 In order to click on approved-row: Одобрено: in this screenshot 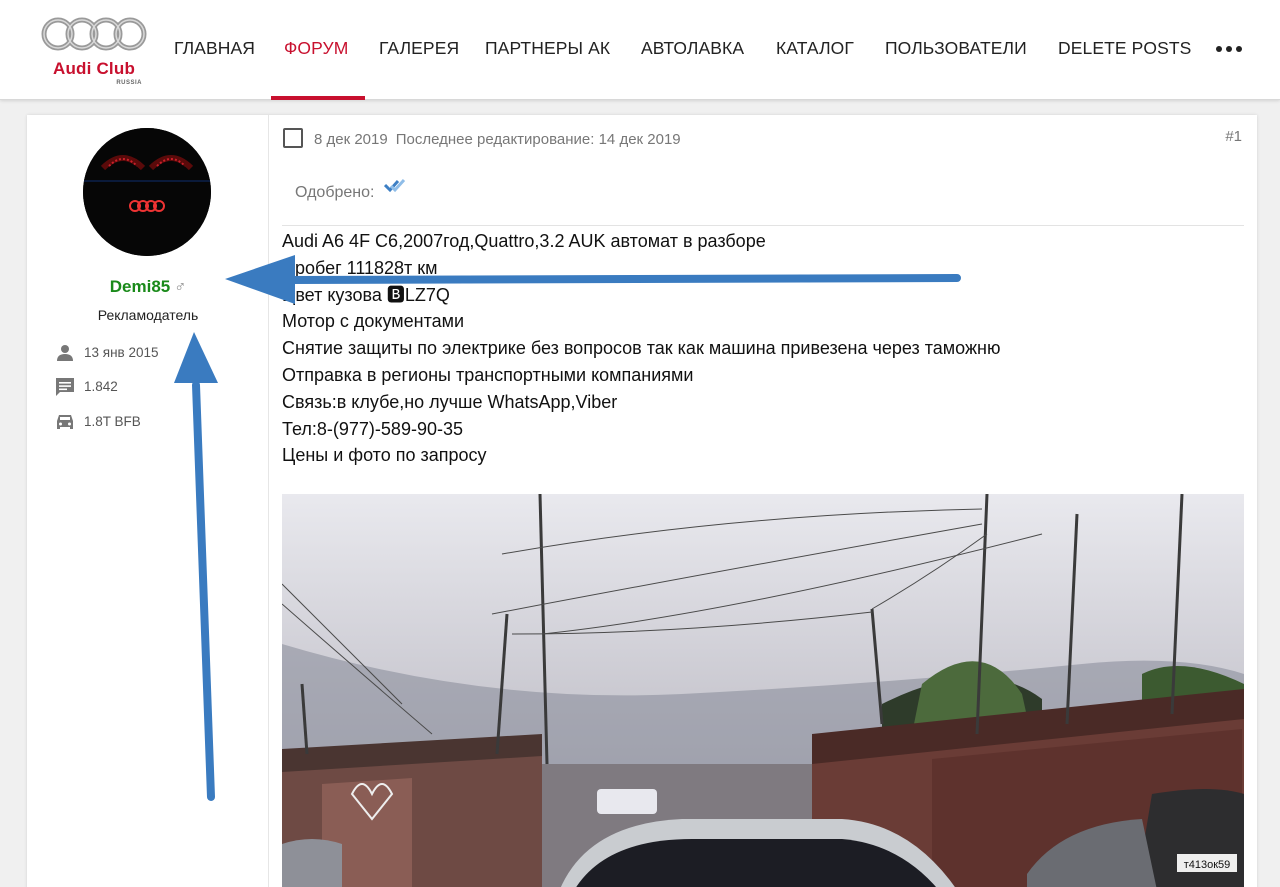, I will do `click(350, 190)`.